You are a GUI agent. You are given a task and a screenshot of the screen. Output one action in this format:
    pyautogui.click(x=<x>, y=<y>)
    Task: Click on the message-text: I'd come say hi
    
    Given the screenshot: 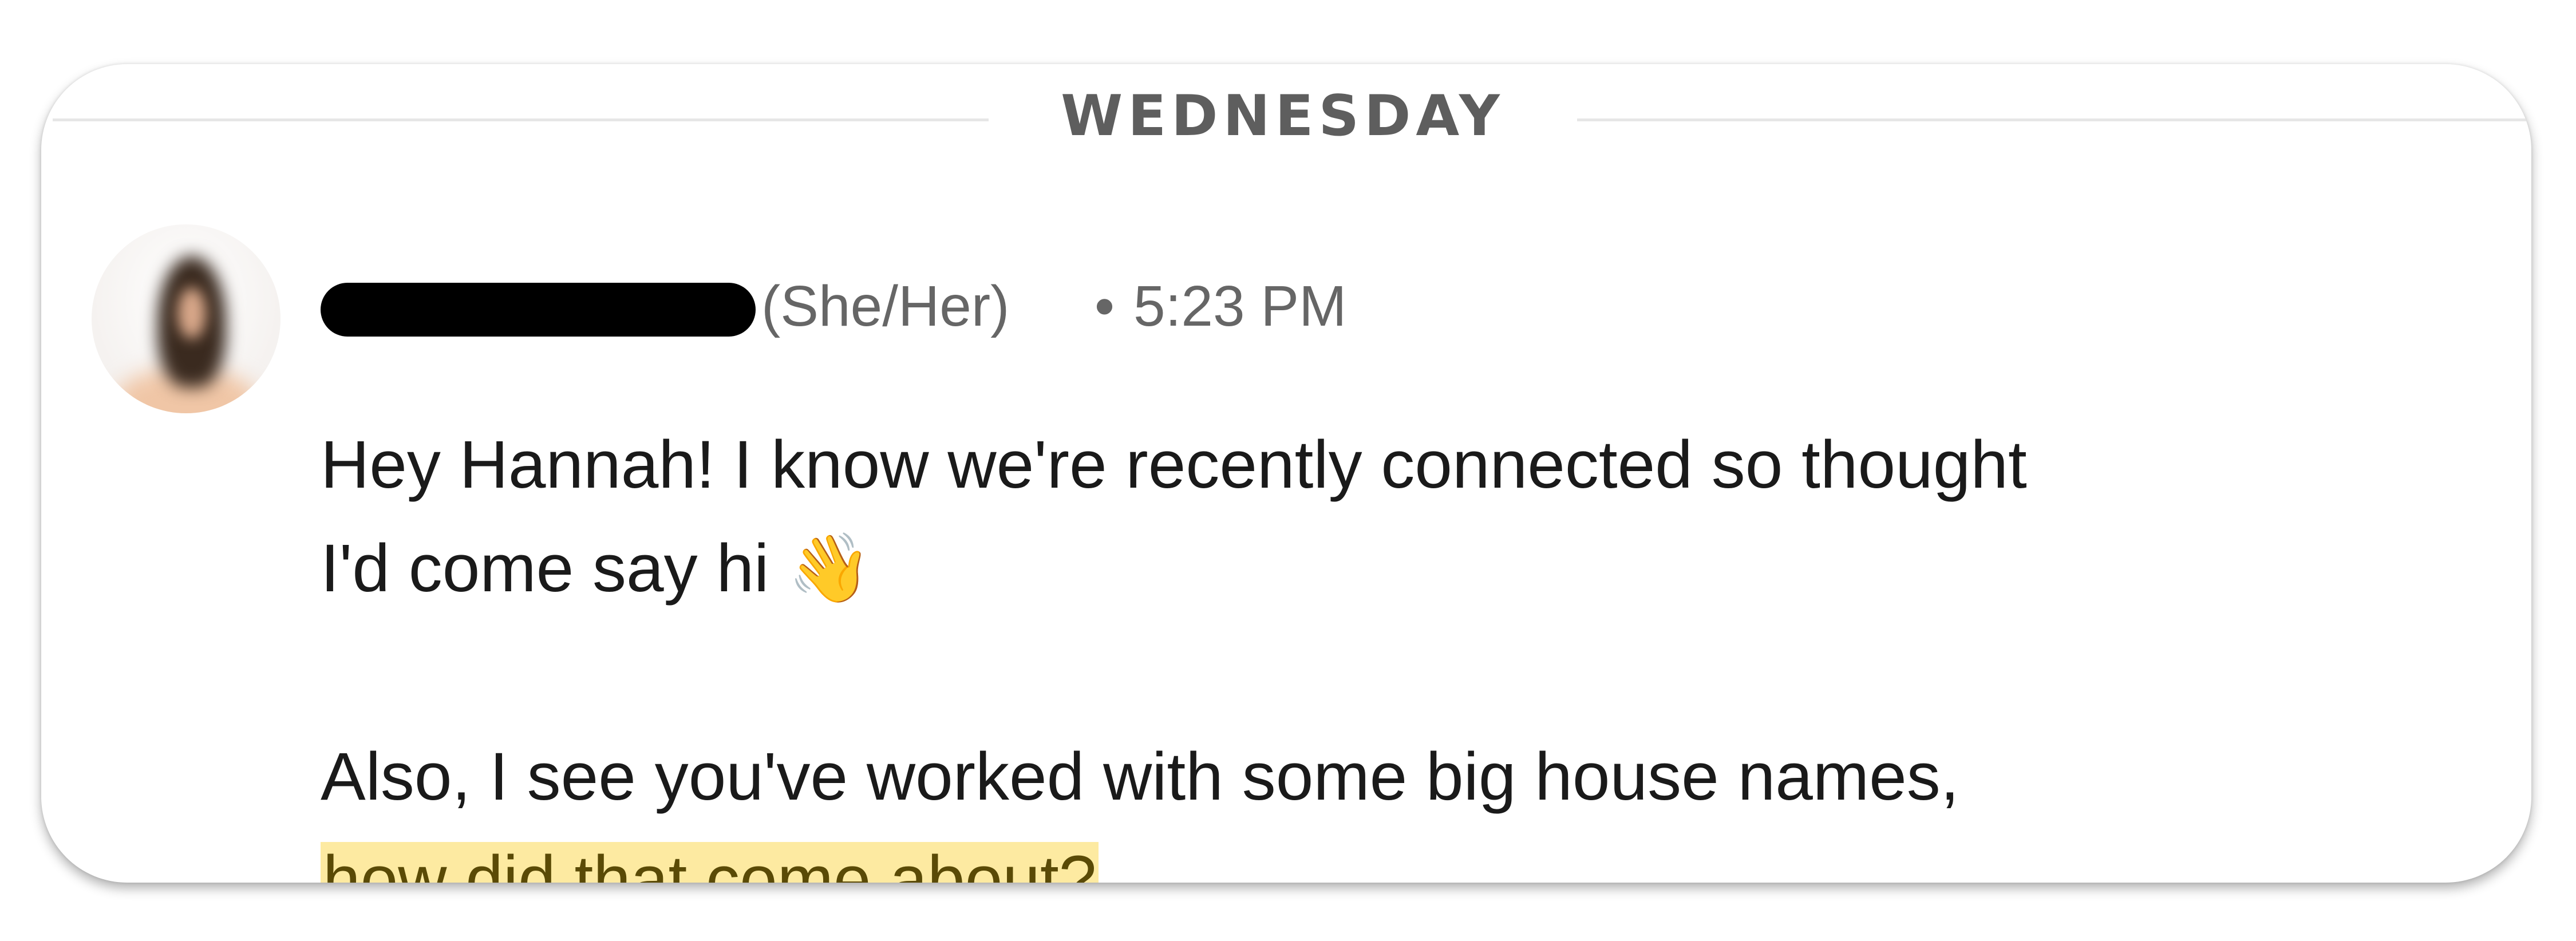 What is the action you would take?
    pyautogui.click(x=554, y=568)
    